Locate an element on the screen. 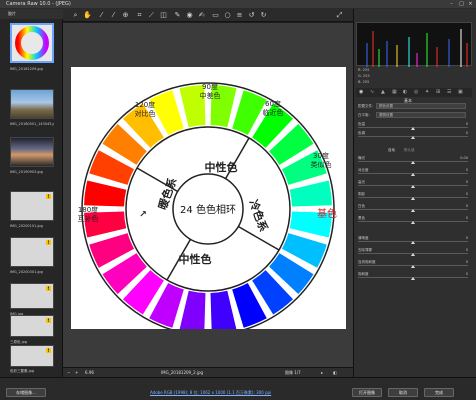 Image resolution: width=476 pixels, height=400 pixels. segment-label-top: 中性色 is located at coordinates (221, 167).